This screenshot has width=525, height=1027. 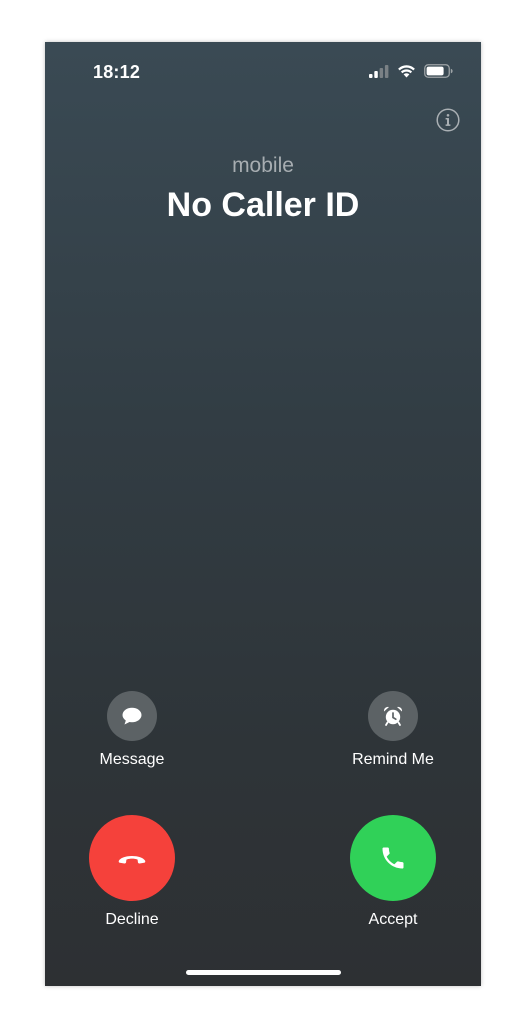 I want to click on message-button, so click(x=132, y=716).